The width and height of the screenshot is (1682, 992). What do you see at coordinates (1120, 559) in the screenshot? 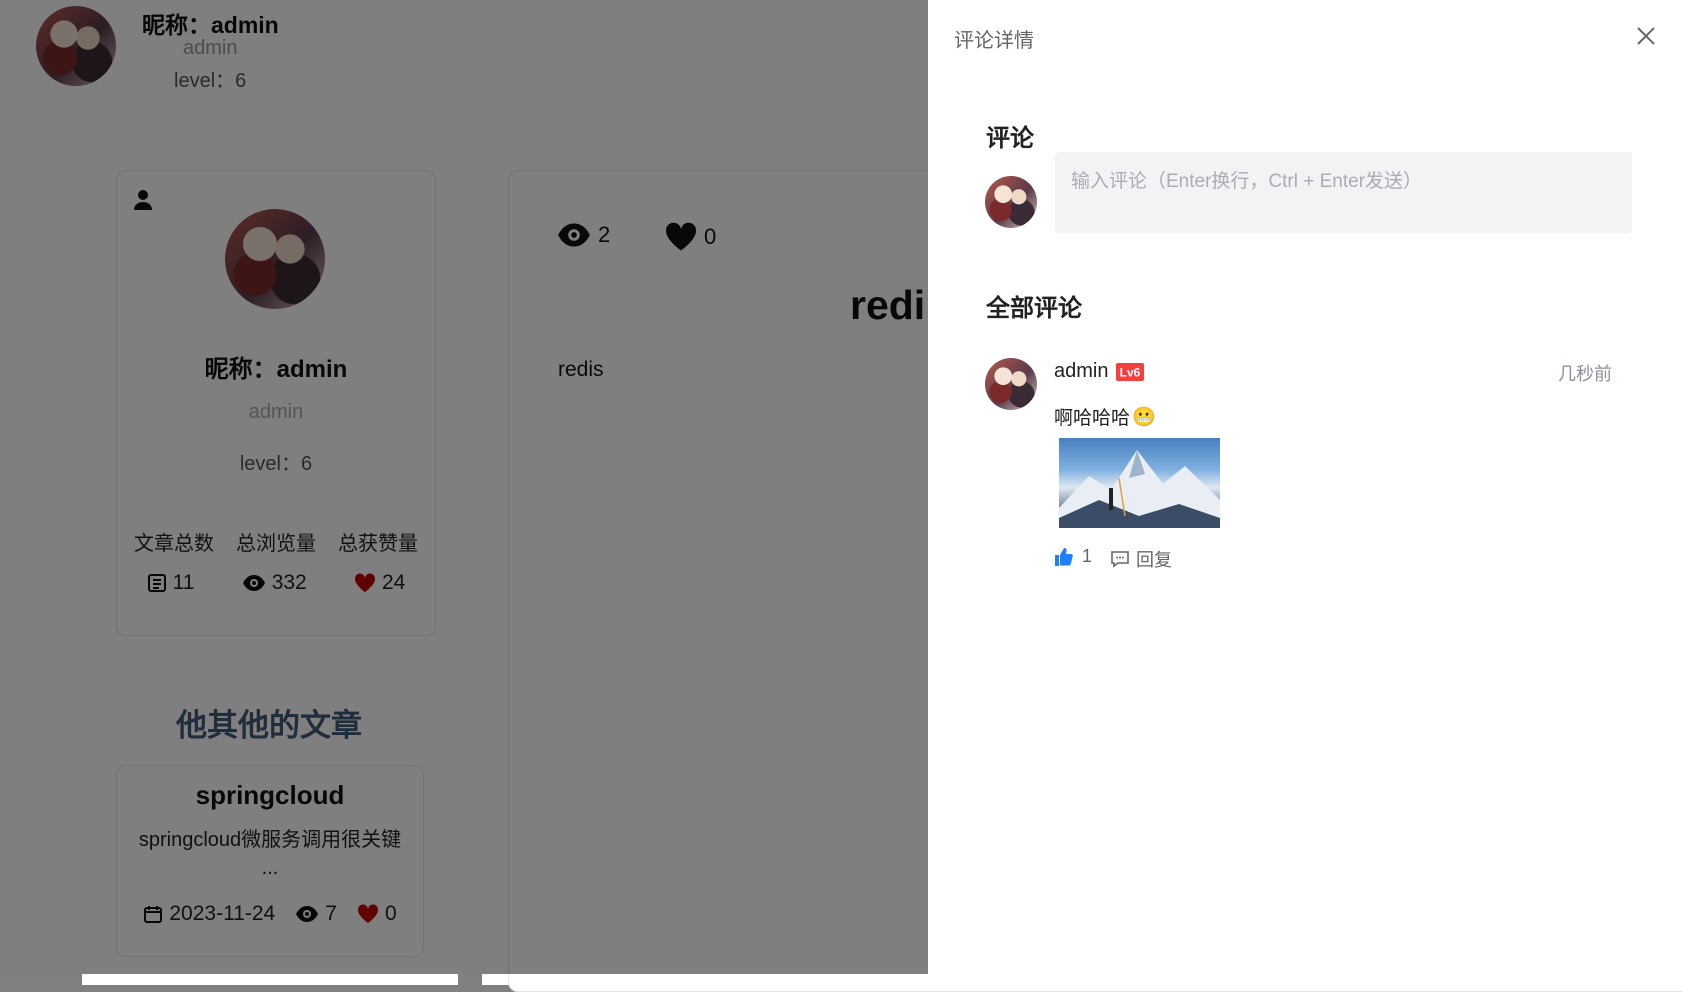
I see `comment-icon` at bounding box center [1120, 559].